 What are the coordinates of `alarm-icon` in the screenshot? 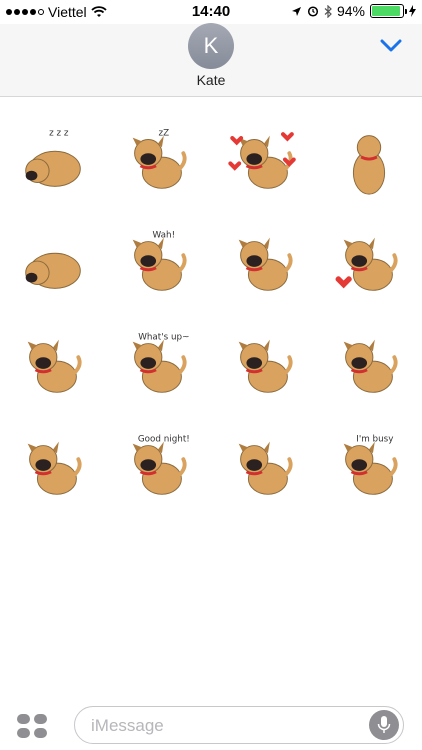 It's located at (313, 11).